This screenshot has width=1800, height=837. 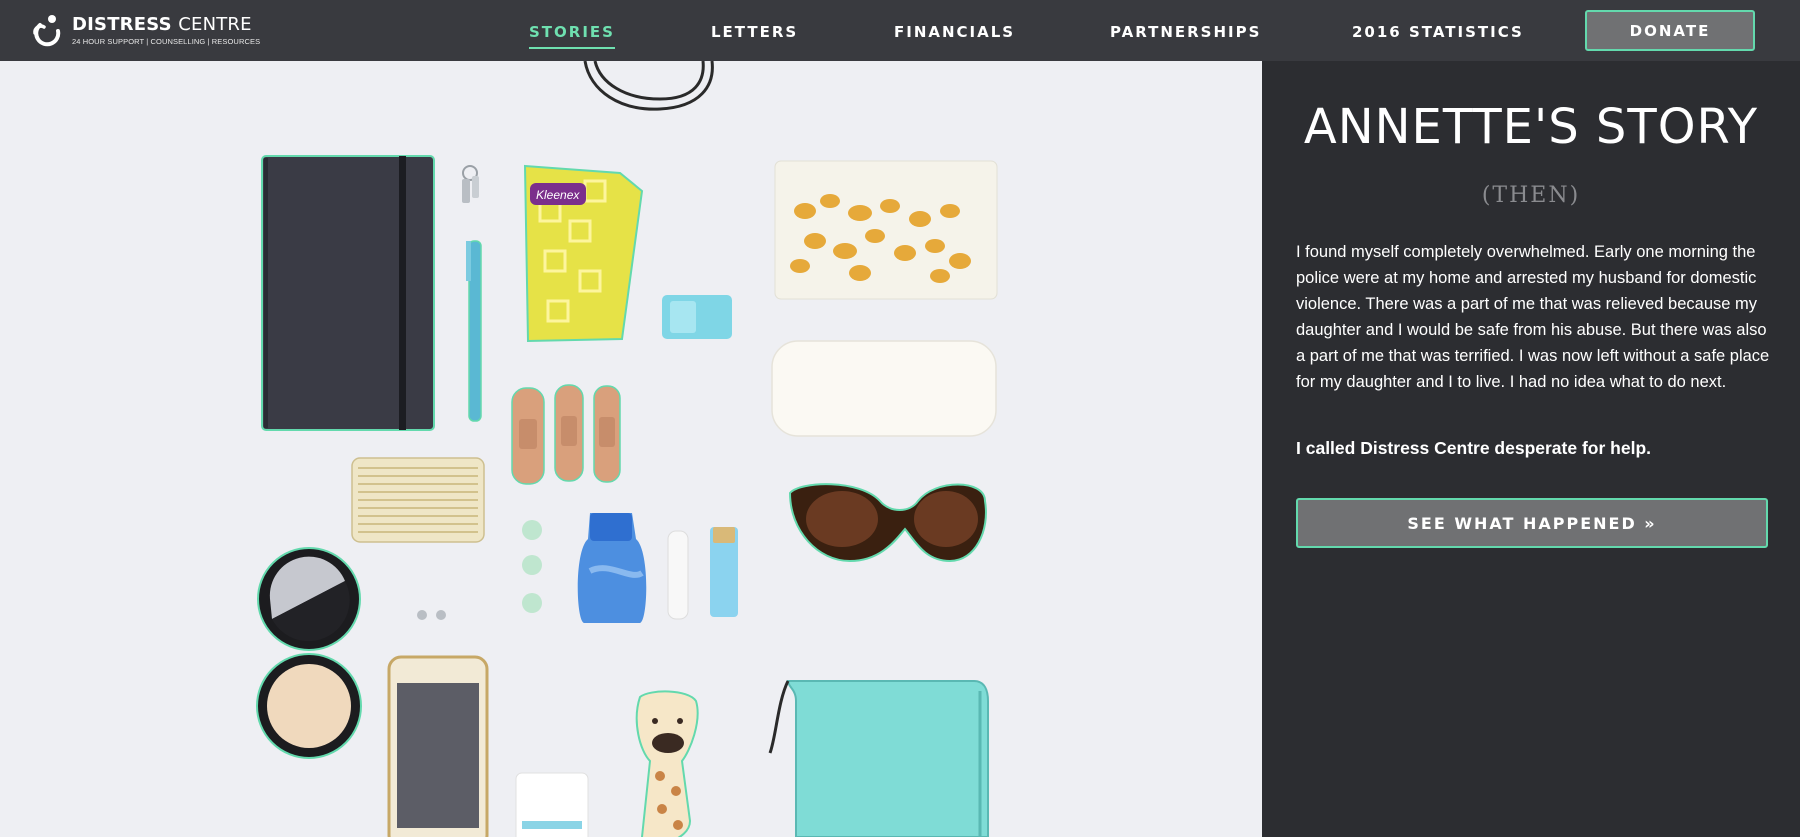 I want to click on sunglasses-icon, so click(x=887, y=523).